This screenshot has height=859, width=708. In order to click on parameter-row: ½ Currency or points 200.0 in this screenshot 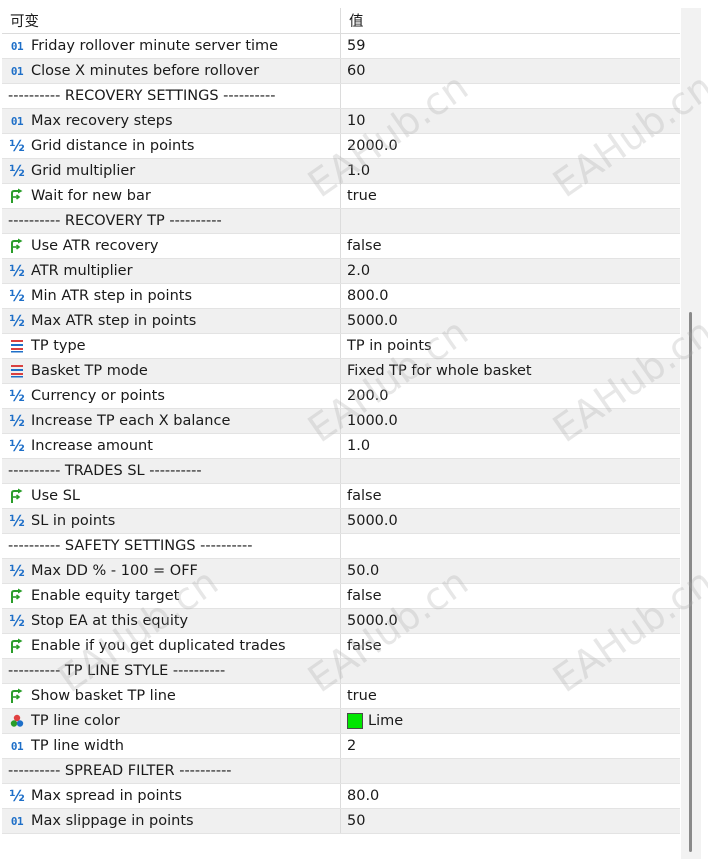, I will do `click(341, 396)`.